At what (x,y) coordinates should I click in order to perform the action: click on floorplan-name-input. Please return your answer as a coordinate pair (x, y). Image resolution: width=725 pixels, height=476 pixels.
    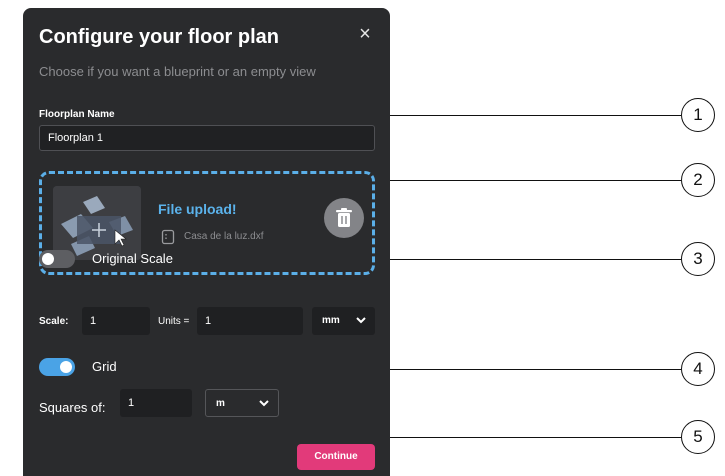
    Looking at the image, I should click on (207, 138).